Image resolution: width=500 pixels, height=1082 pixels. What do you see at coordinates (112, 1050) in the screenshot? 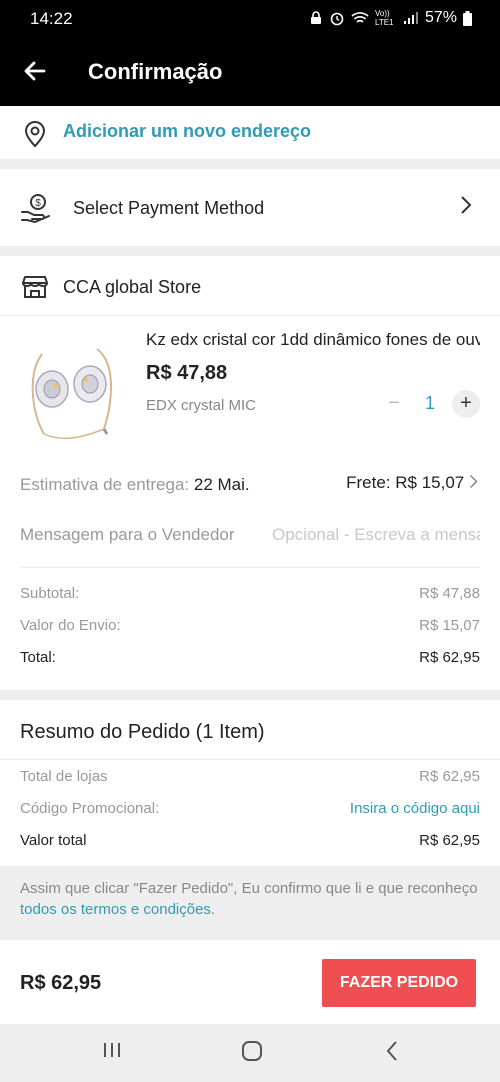
I see `recent-apps-icon` at bounding box center [112, 1050].